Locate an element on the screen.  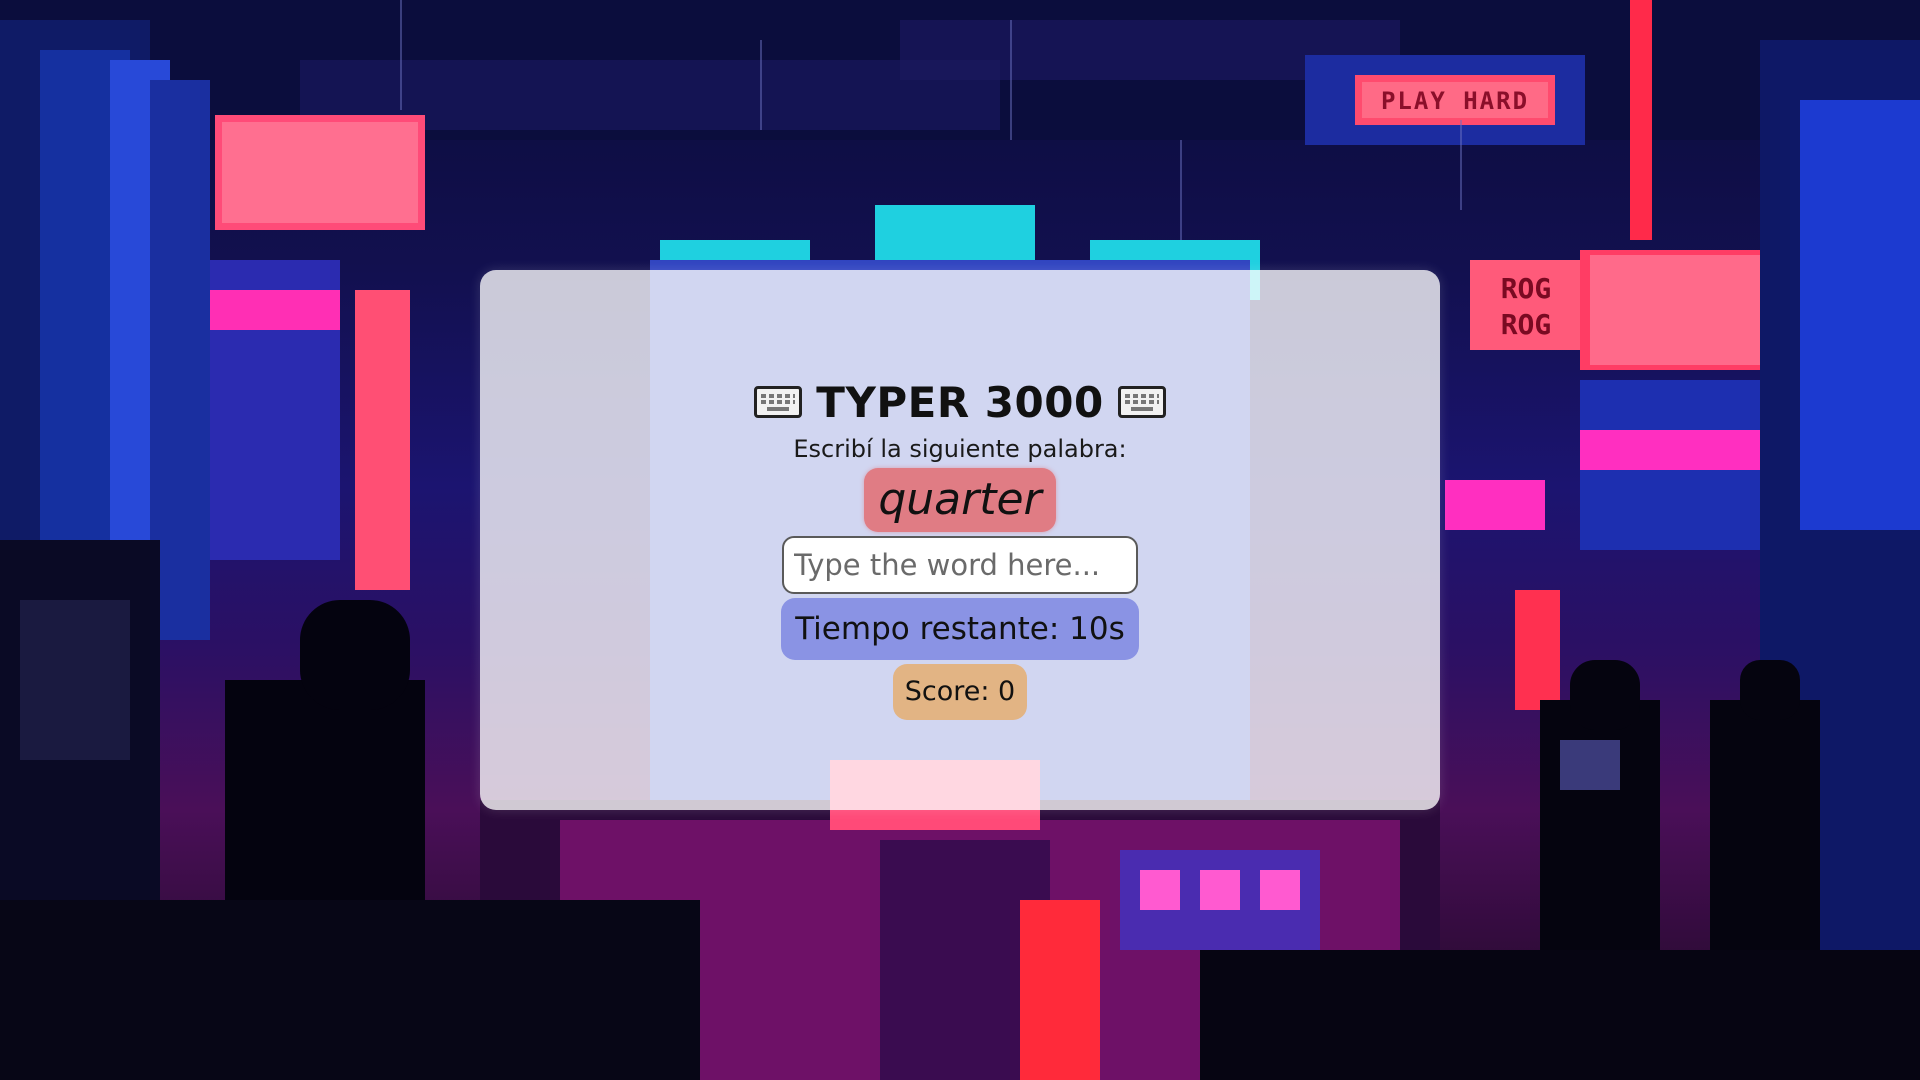
score-display: Score: 0 is located at coordinates (960, 692).